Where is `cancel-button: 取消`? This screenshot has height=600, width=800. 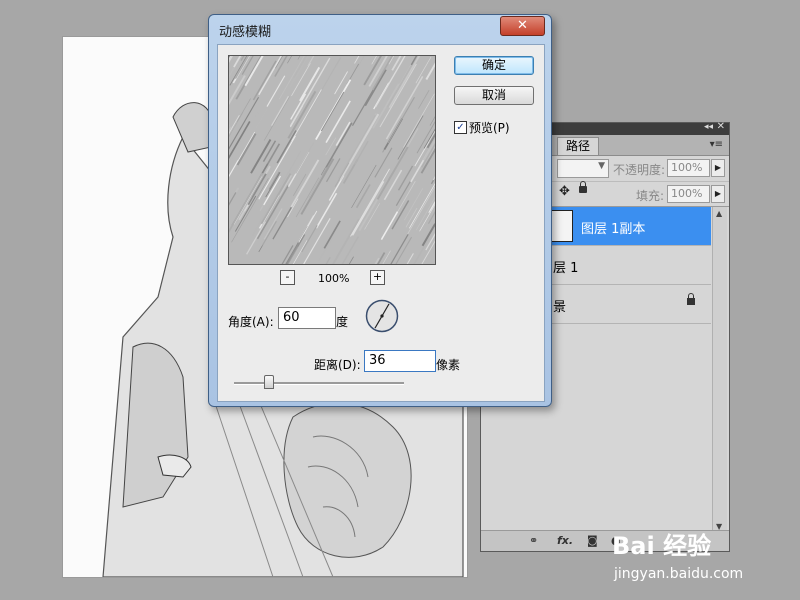
cancel-button: 取消 is located at coordinates (494, 95).